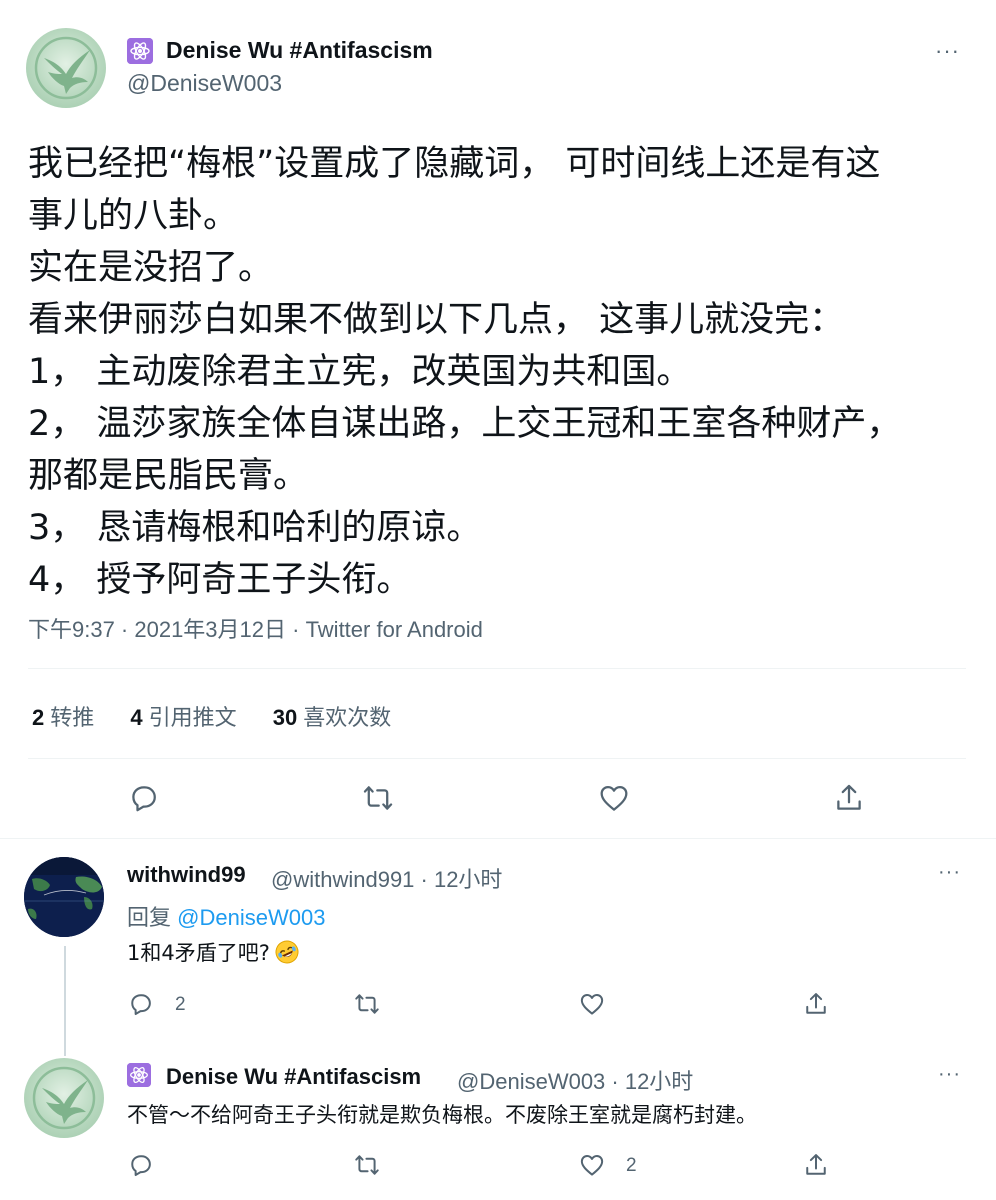 This screenshot has height=1200, width=996. Describe the element at coordinates (220, 580) in the screenshot. I see `tweet-line: 4， 授予阿奇王子头衔。` at that location.